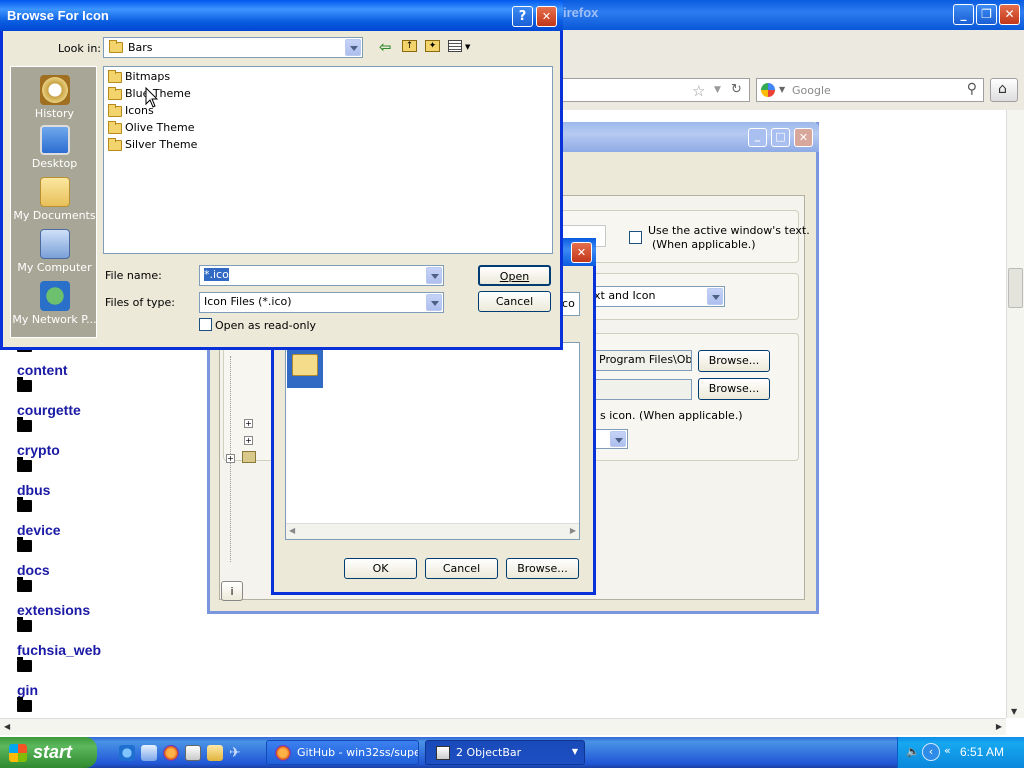 This screenshot has height=768, width=1024. Describe the element at coordinates (53, 610) in the screenshot. I see `directory-link: extensions` at that location.